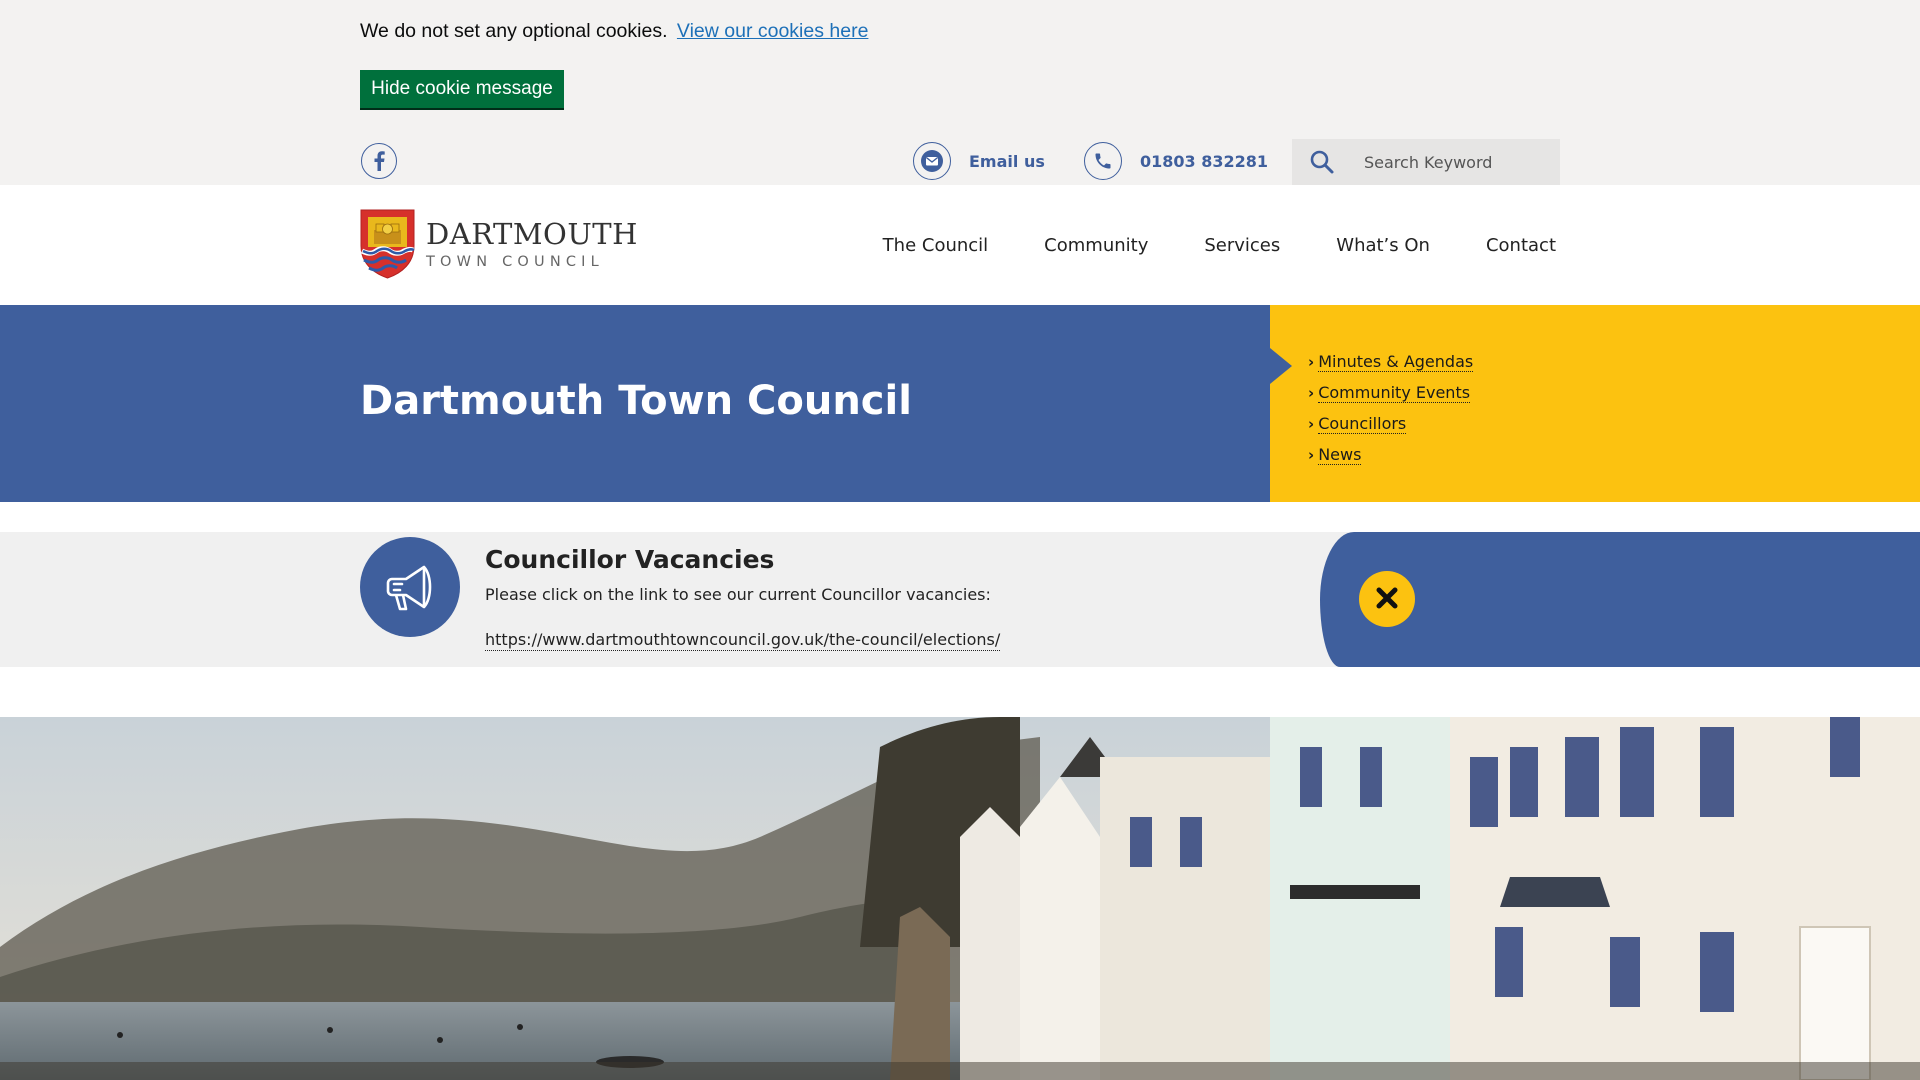 The height and width of the screenshot is (1080, 1920). I want to click on phone-icon, so click(1103, 161).